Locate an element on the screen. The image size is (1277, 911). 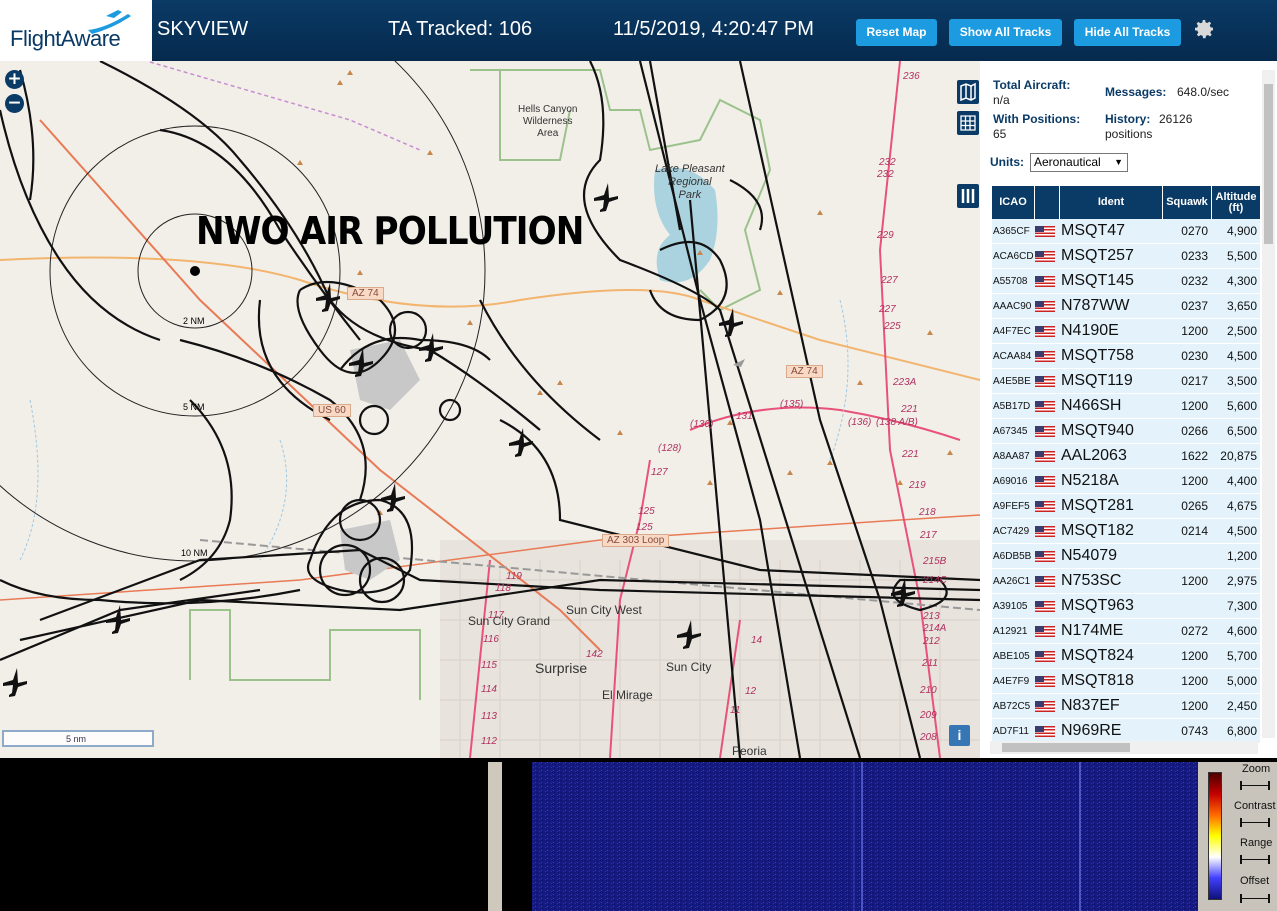
cell-altitude: 2,500 is located at coordinates (1241, 331).